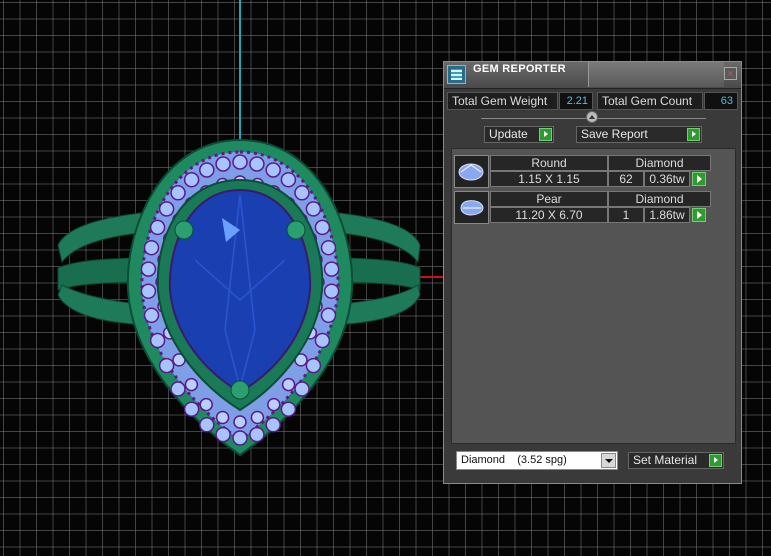 Image resolution: width=771 pixels, height=556 pixels. I want to click on gem-weight: 0.36tw, so click(667, 179).